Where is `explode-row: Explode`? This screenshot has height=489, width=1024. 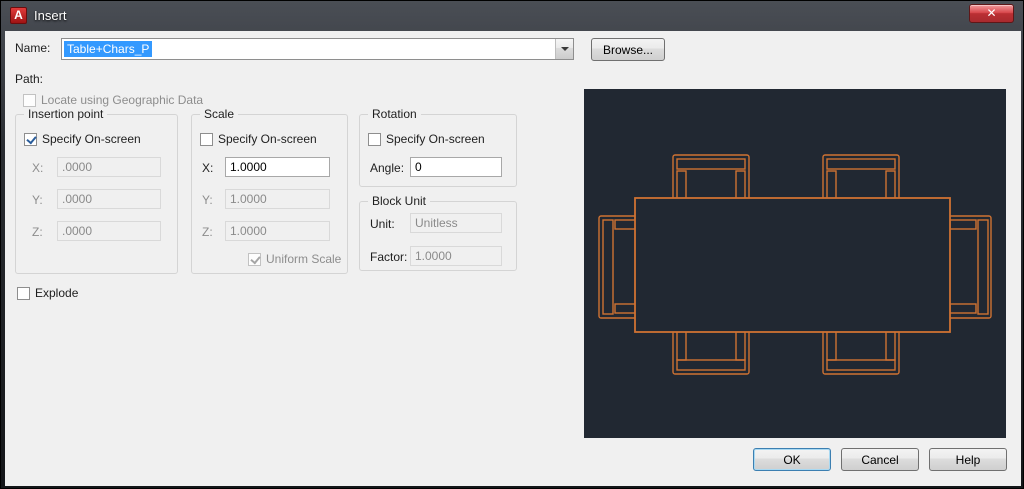
explode-row: Explode is located at coordinates (47, 293).